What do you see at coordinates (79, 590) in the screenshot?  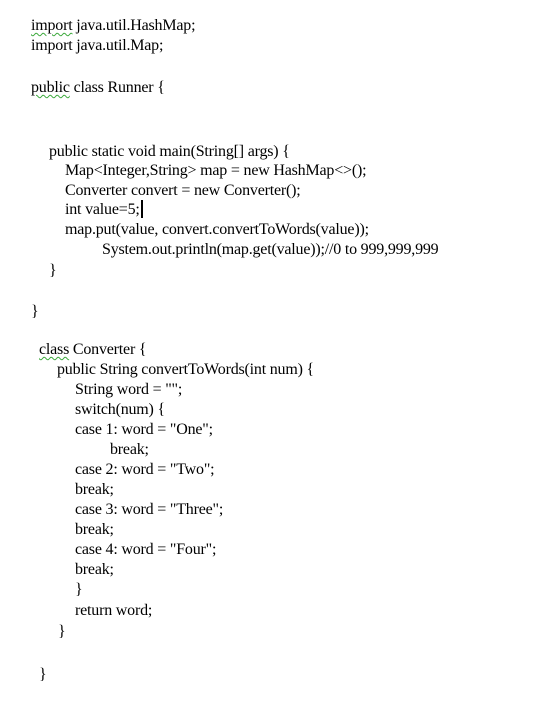 I see `code-line-switch-close: }` at bounding box center [79, 590].